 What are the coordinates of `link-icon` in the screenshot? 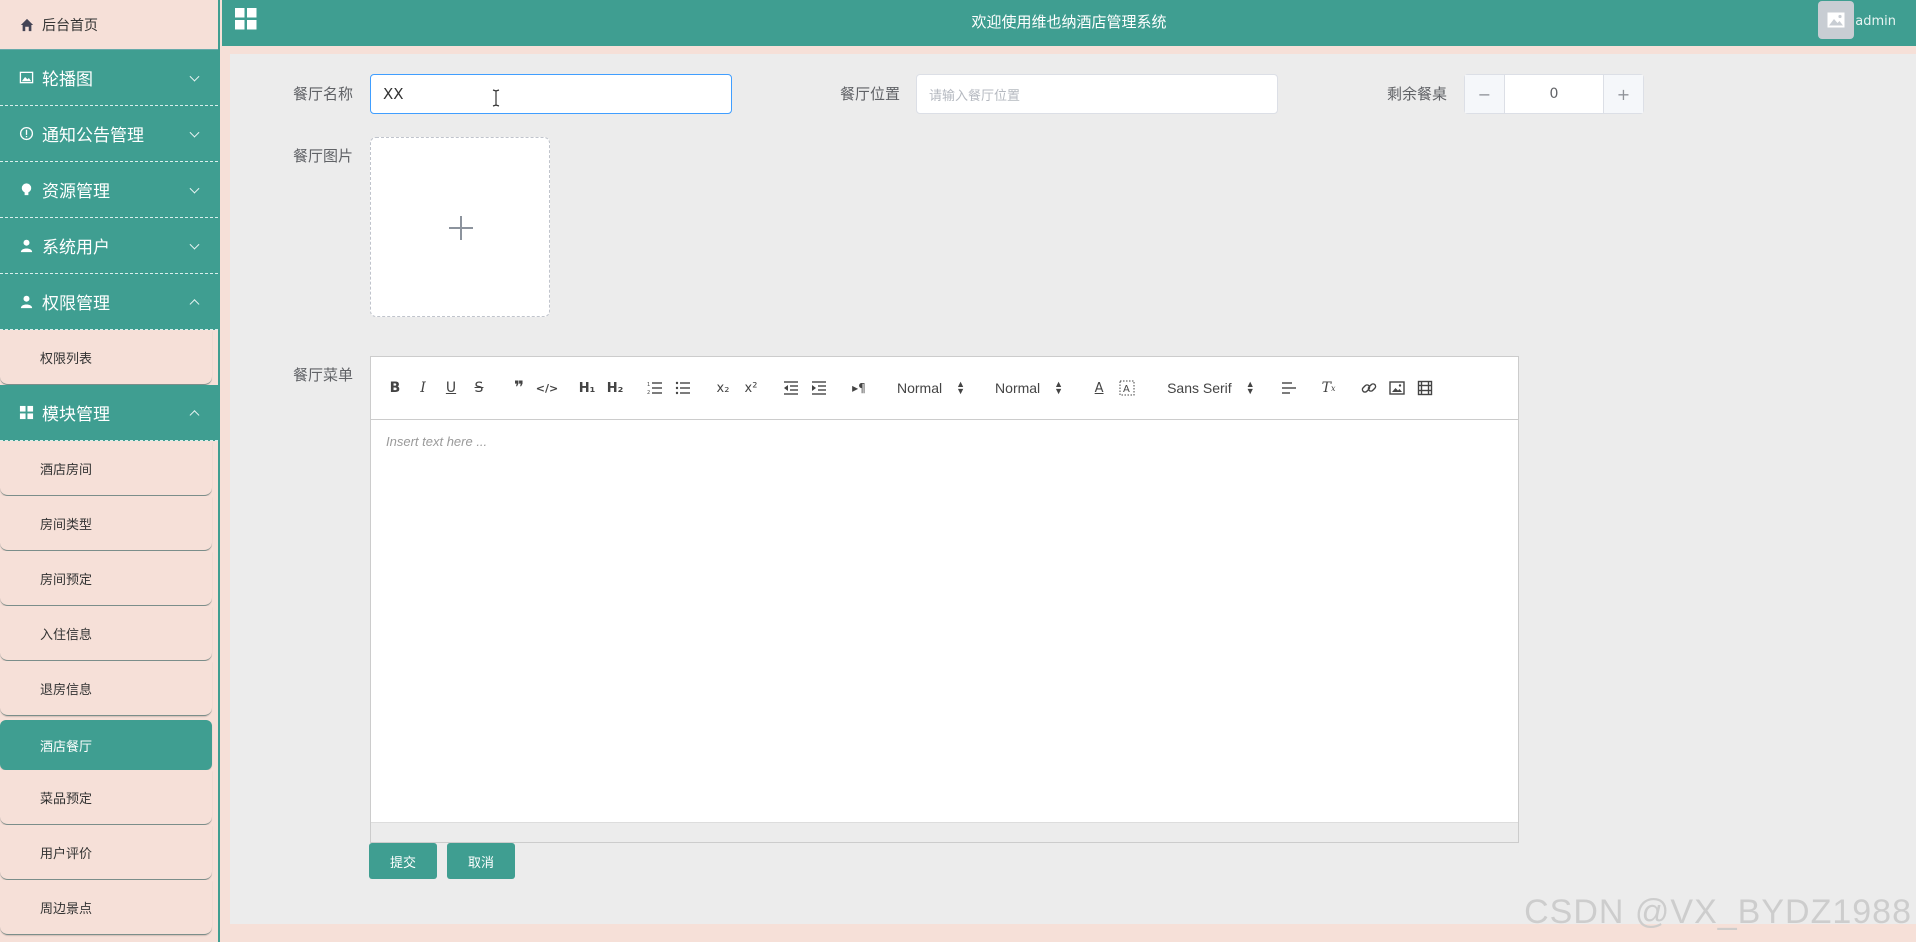 It's located at (1369, 388).